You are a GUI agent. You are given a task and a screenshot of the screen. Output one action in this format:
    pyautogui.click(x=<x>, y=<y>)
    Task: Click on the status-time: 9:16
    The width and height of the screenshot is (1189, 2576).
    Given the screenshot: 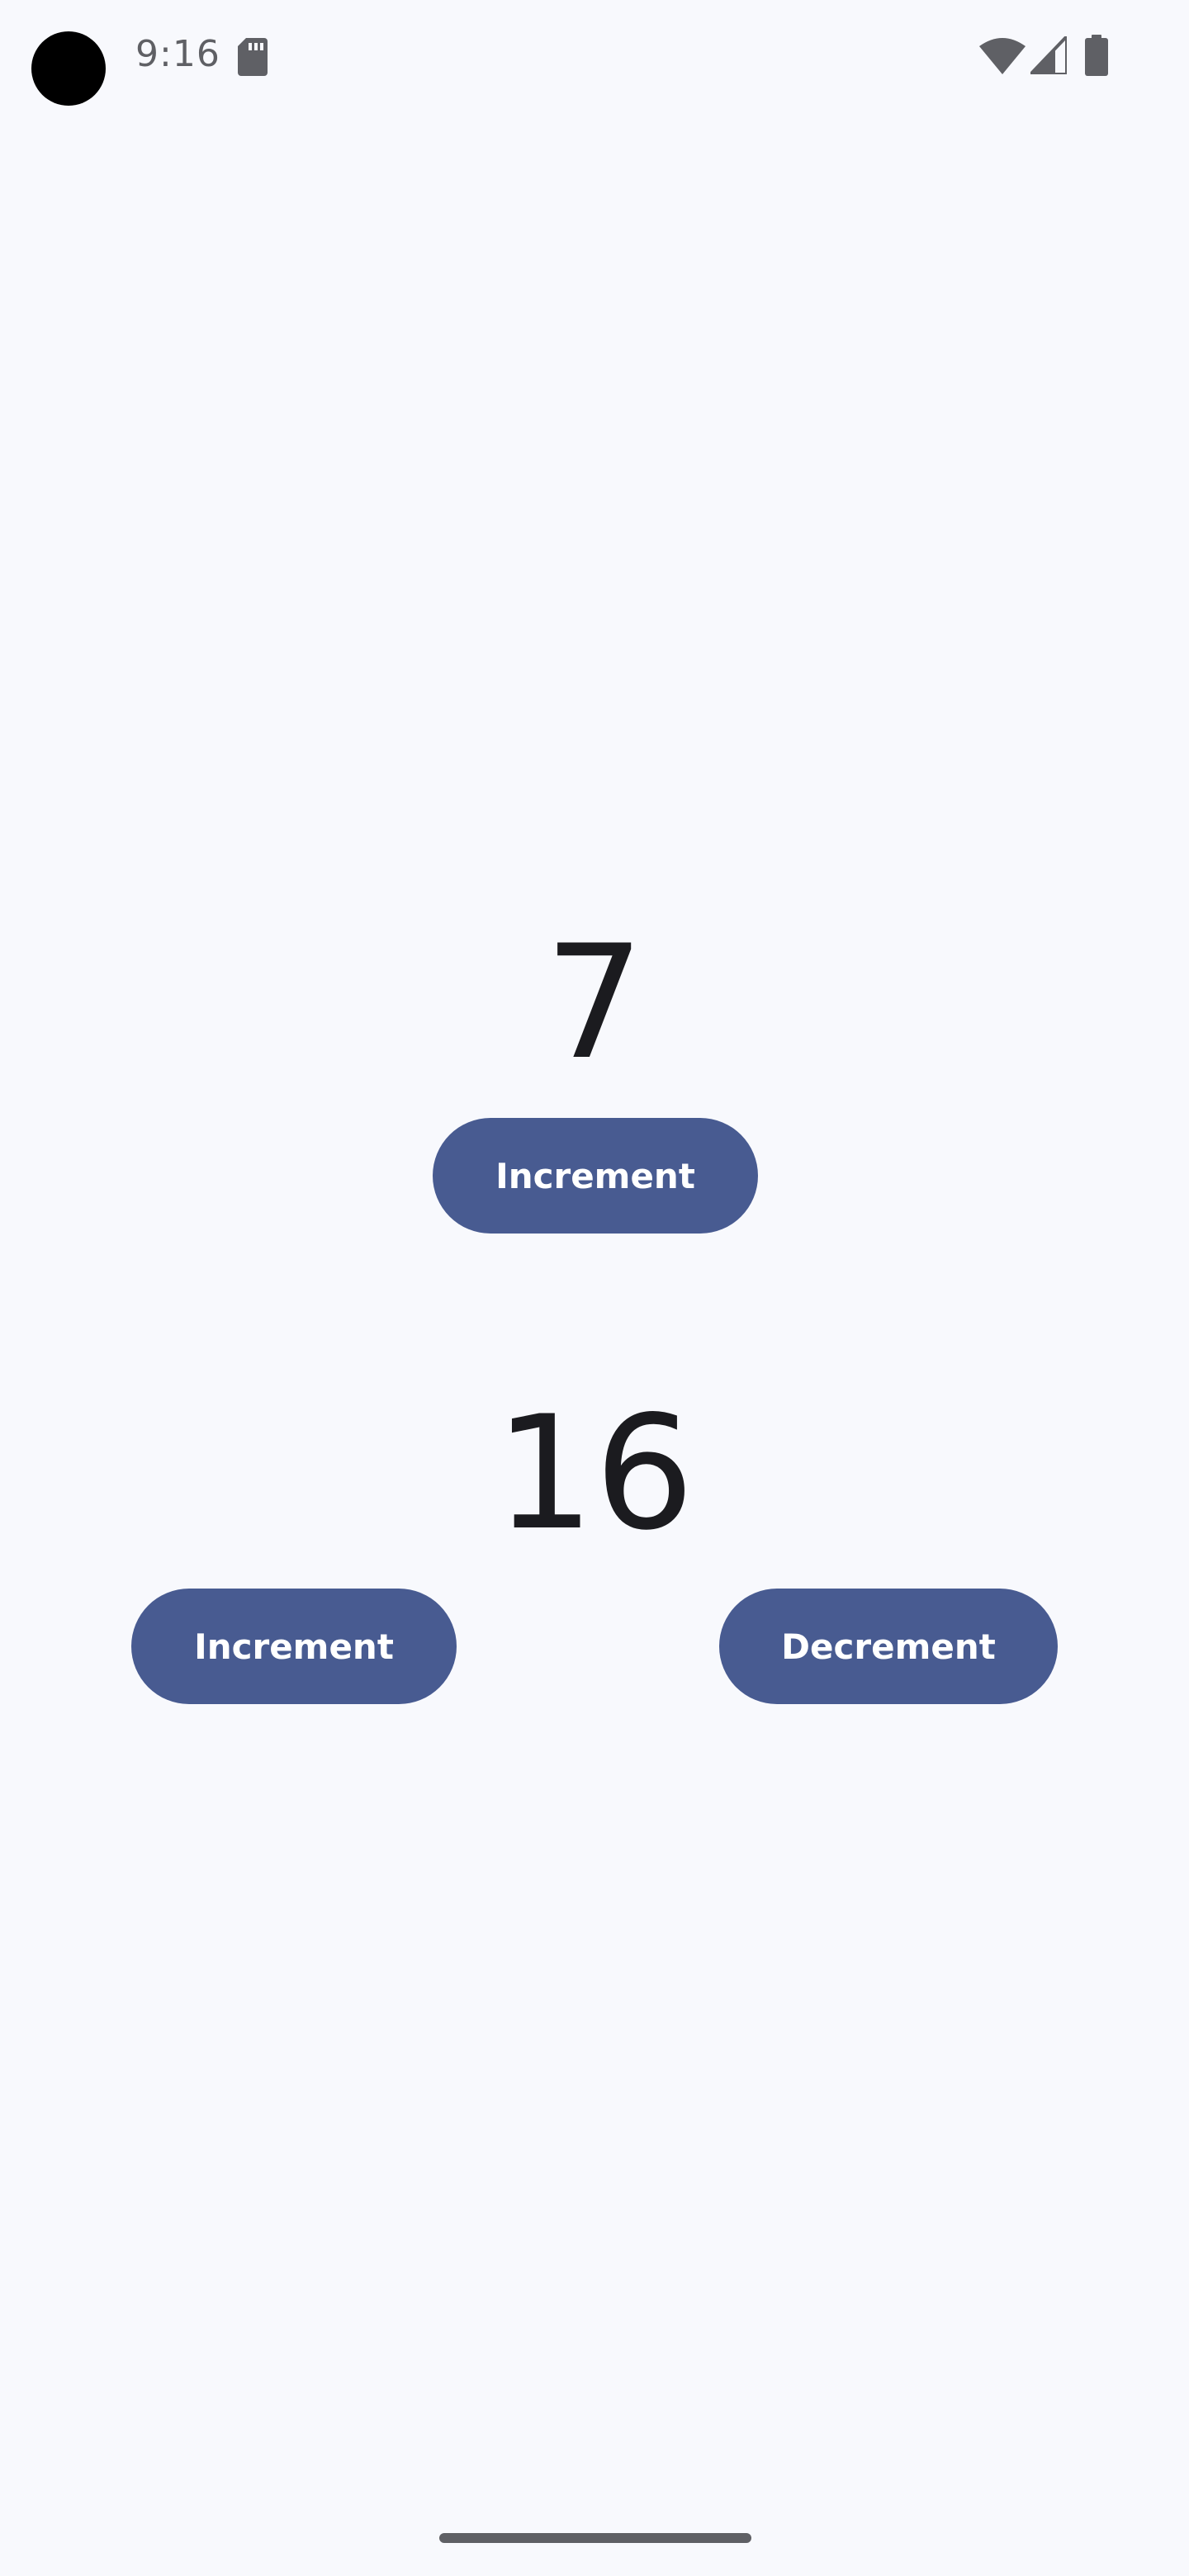 What is the action you would take?
    pyautogui.click(x=177, y=54)
    